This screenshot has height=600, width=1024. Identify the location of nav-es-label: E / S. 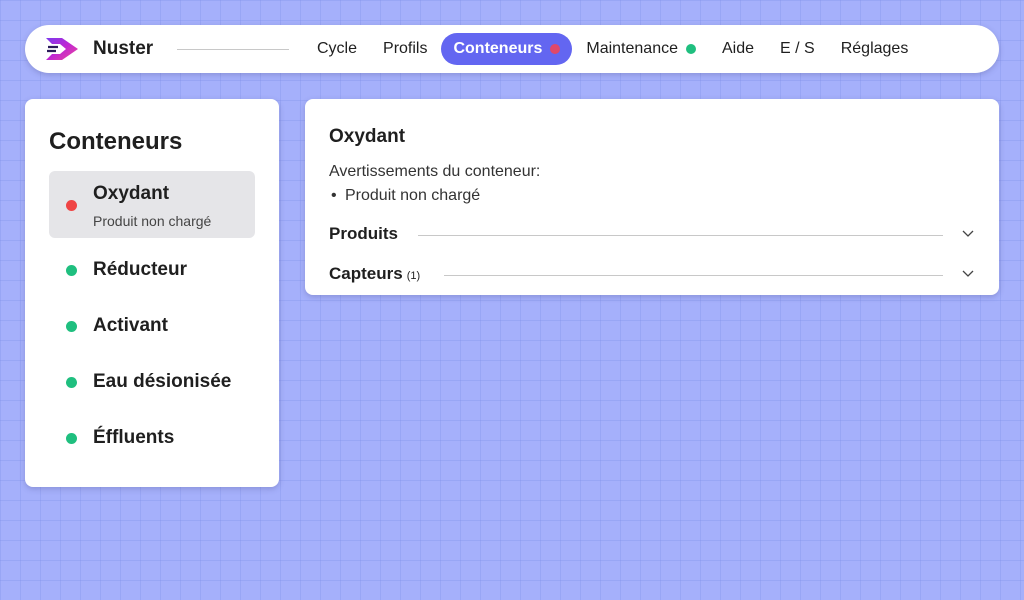
(797, 48).